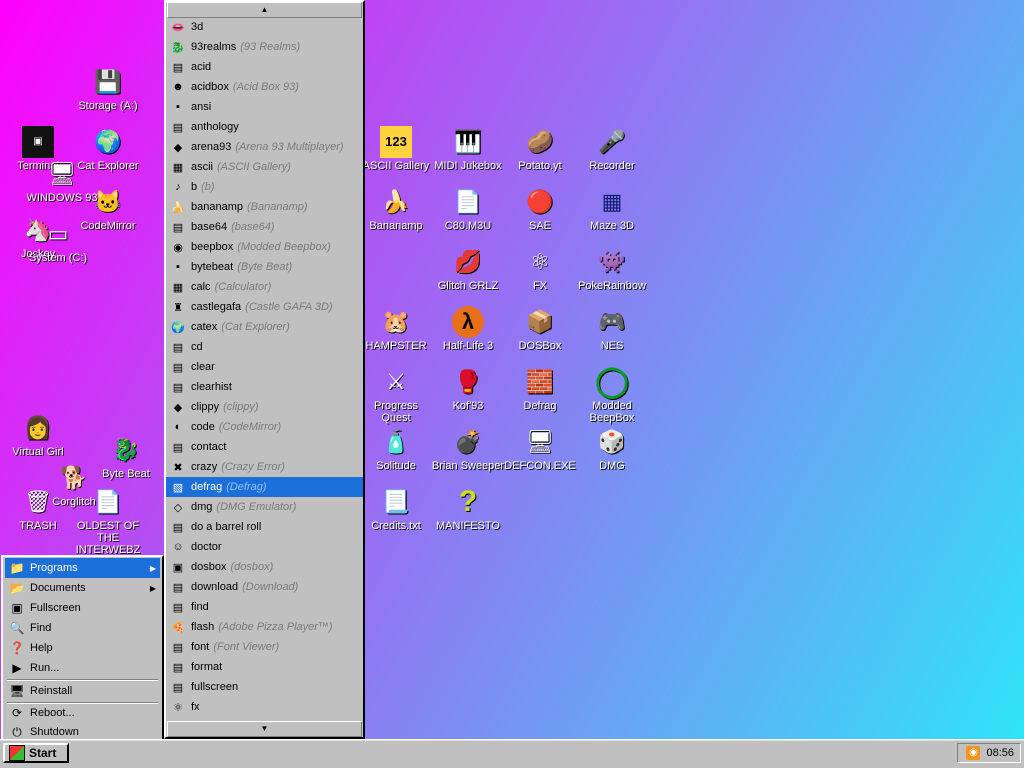 Image resolution: width=1024 pixels, height=768 pixels. What do you see at coordinates (973, 753) in the screenshot?
I see `rss-icon: ◉` at bounding box center [973, 753].